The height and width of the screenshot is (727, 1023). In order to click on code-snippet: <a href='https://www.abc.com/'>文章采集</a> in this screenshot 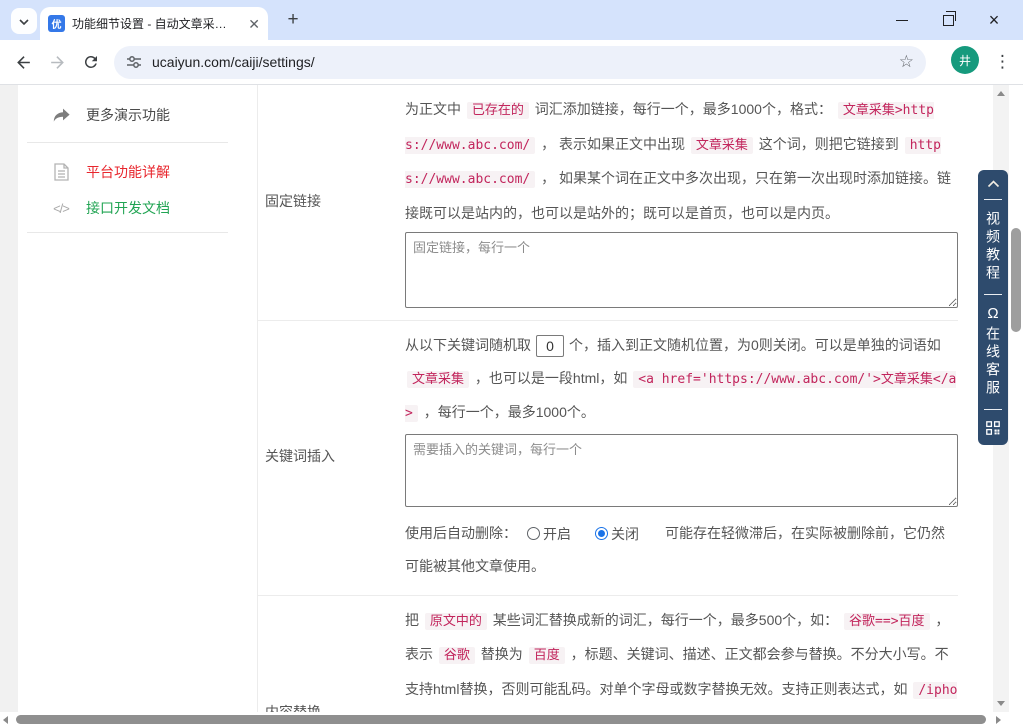, I will do `click(681, 396)`.